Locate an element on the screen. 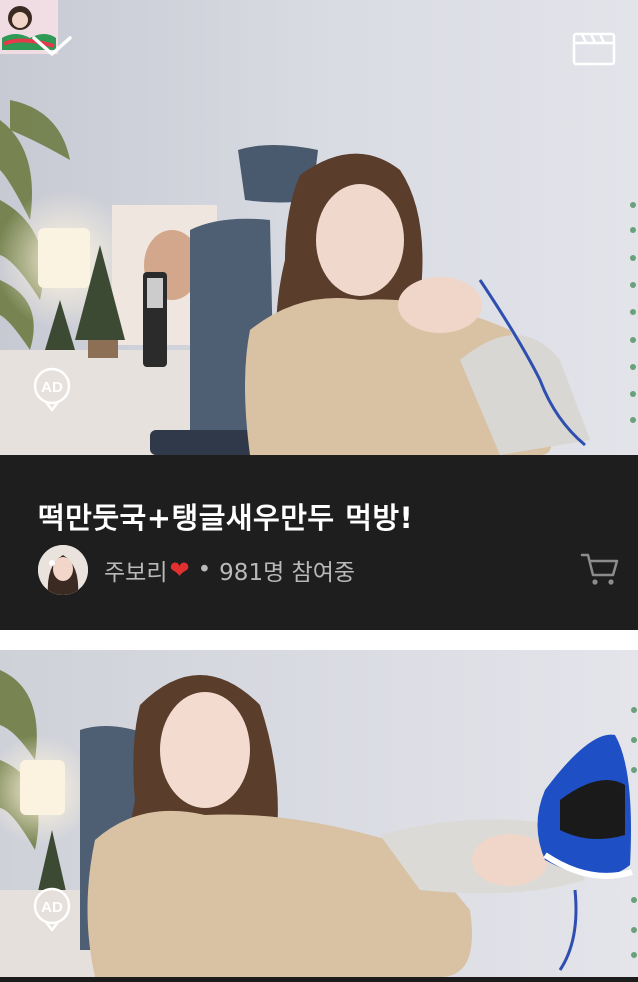 Image resolution: width=638 pixels, height=982 pixels. viewer-count: 981명 참여중 is located at coordinates (287, 573).